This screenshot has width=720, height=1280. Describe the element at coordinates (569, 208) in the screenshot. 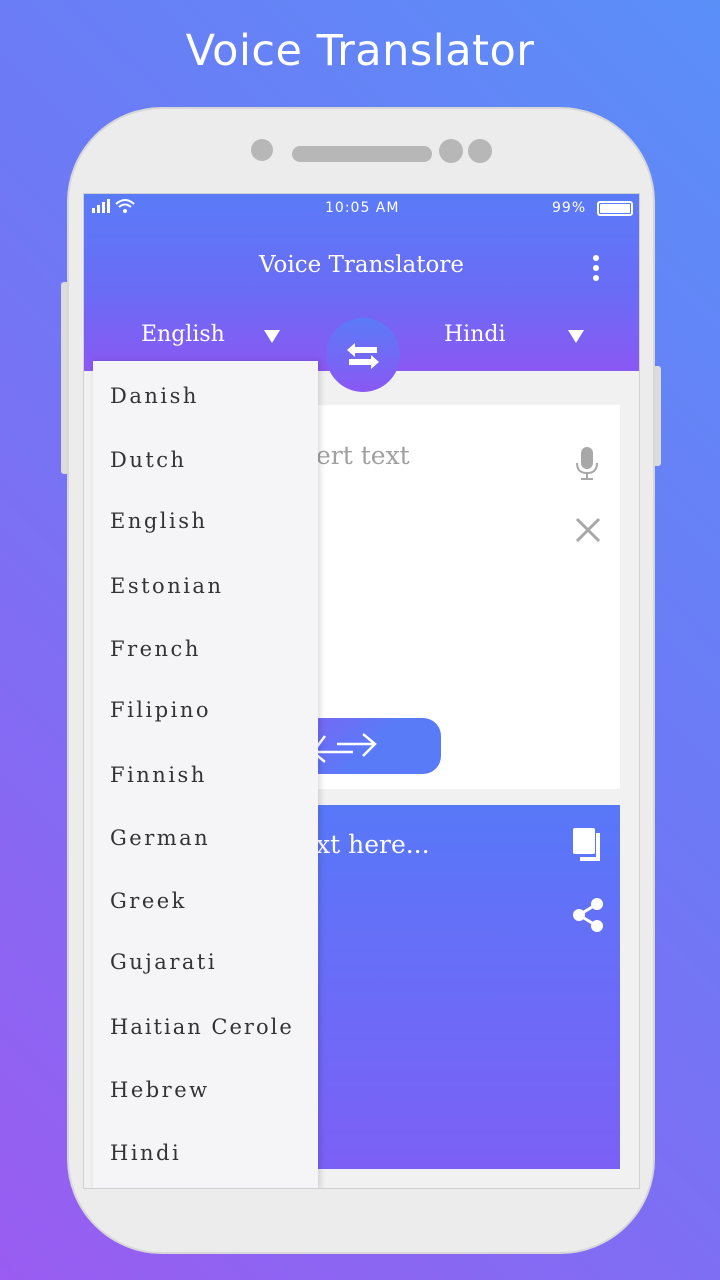

I see `battery-percent: 99%` at that location.